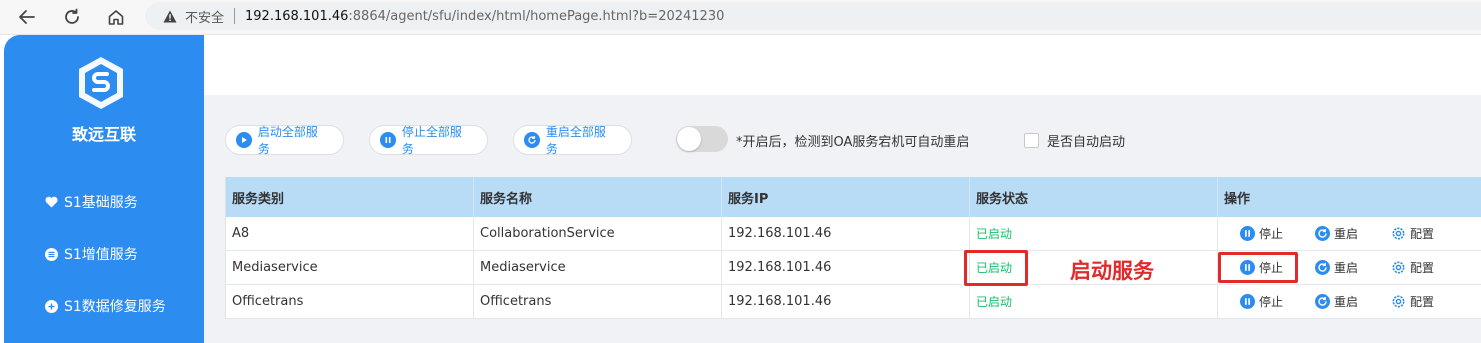 This screenshot has height=343, width=1481. What do you see at coordinates (1112, 271) in the screenshot?
I see `annotation-label: 启动服务` at bounding box center [1112, 271].